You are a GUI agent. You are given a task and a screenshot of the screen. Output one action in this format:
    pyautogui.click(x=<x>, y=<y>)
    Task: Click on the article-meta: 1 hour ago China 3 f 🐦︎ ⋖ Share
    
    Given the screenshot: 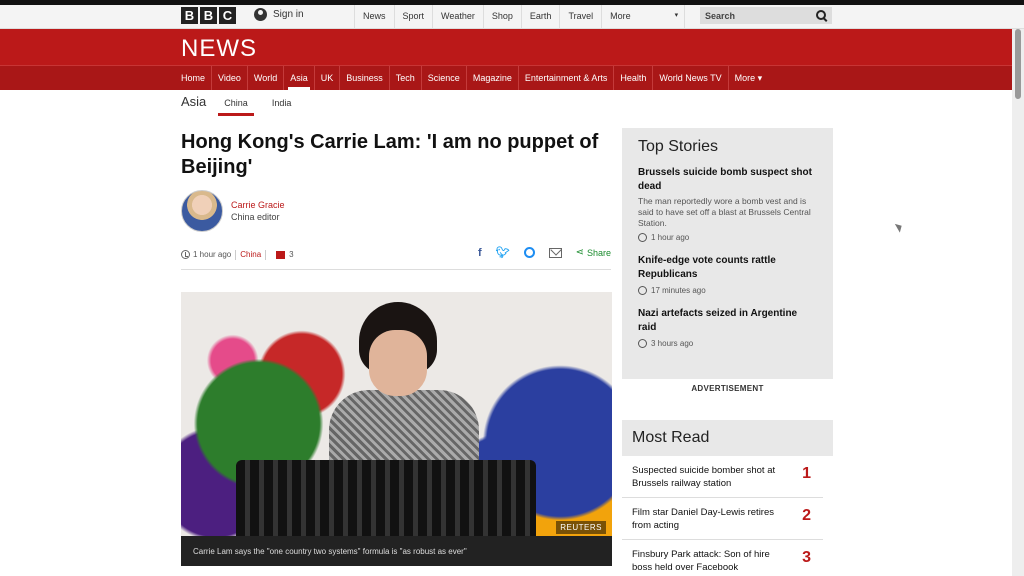 What is the action you would take?
    pyautogui.click(x=396, y=258)
    